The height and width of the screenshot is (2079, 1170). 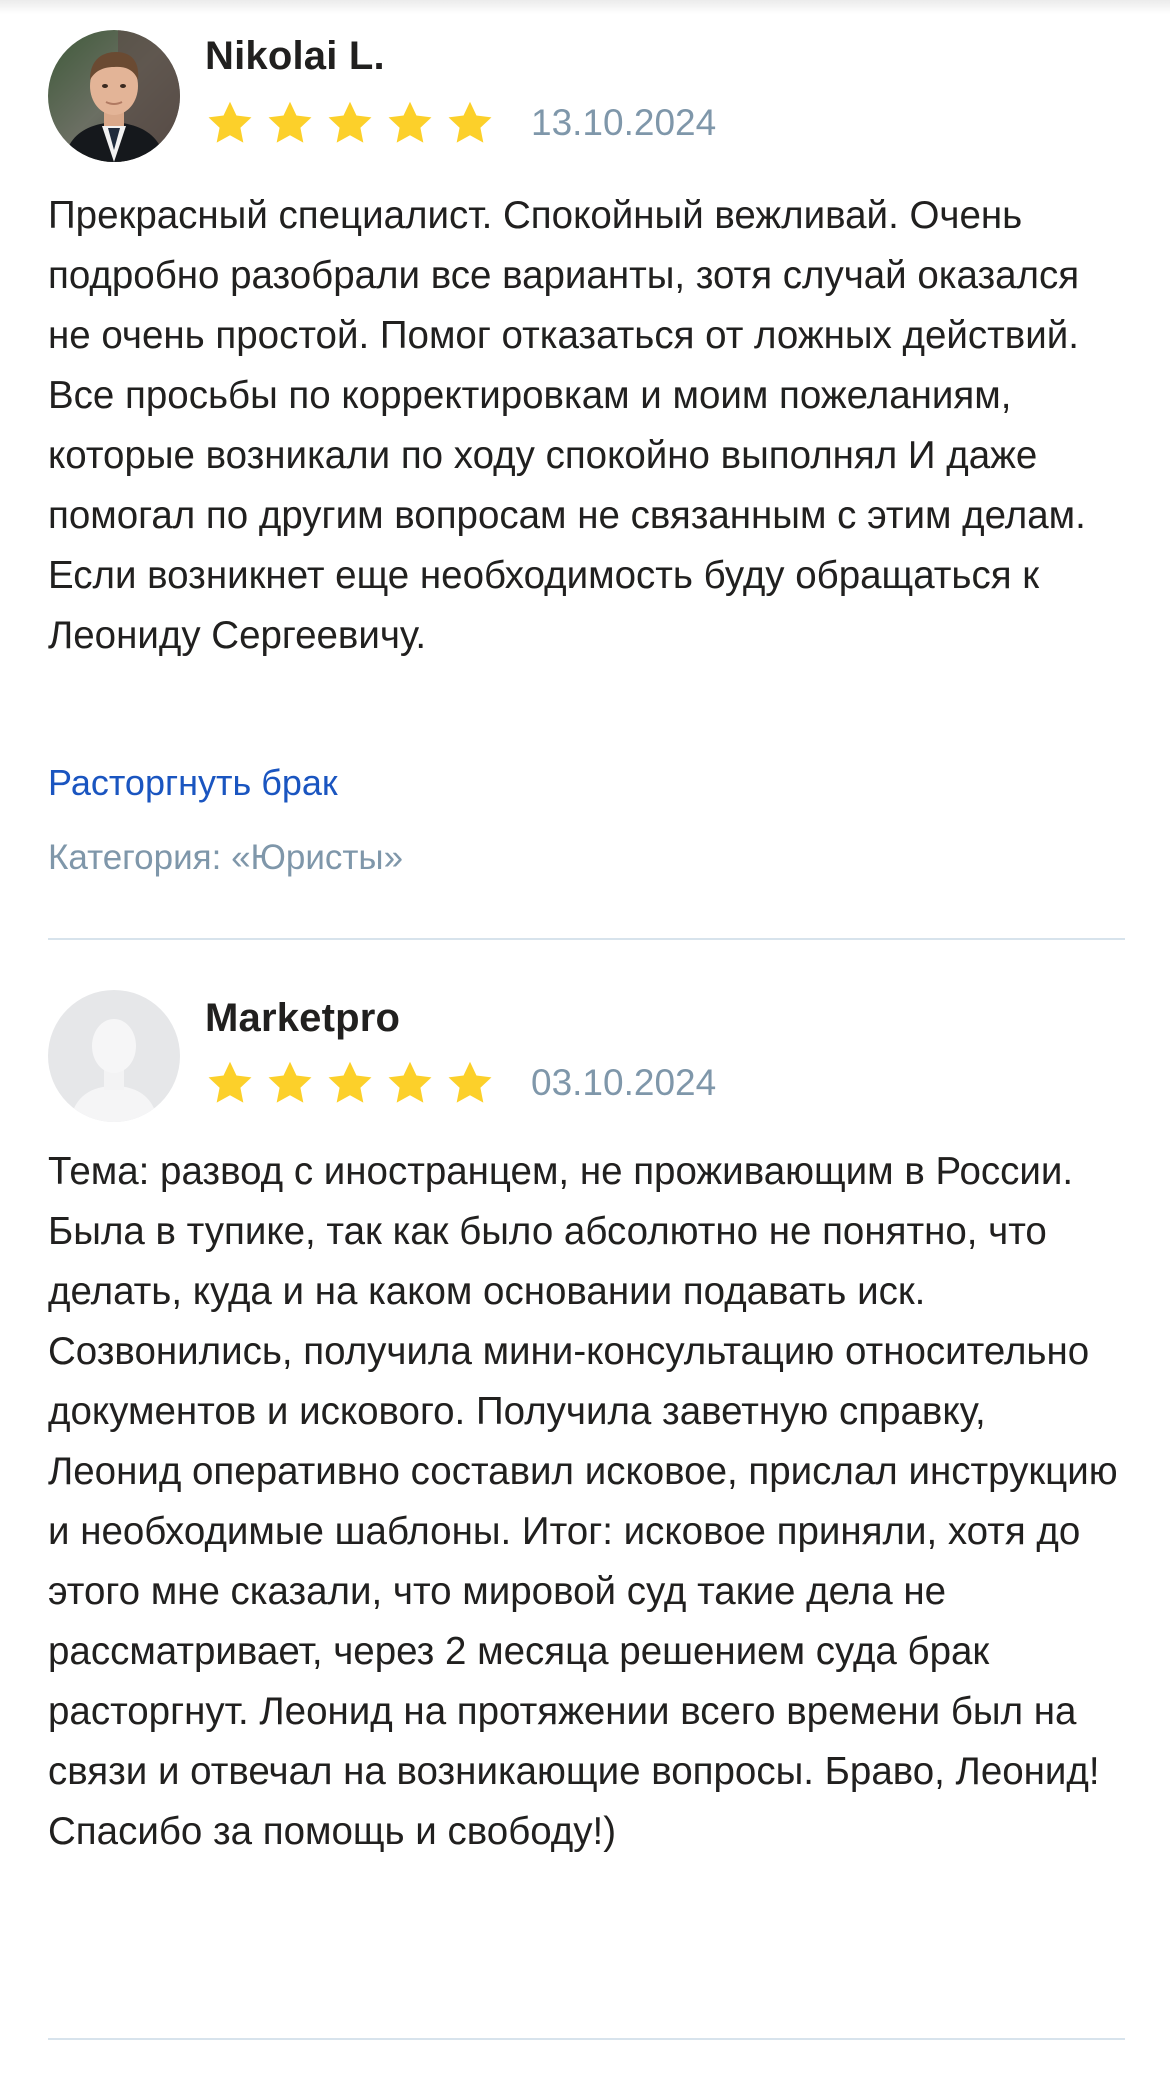 I want to click on review-category: Категория: «Юристы», so click(x=226, y=857).